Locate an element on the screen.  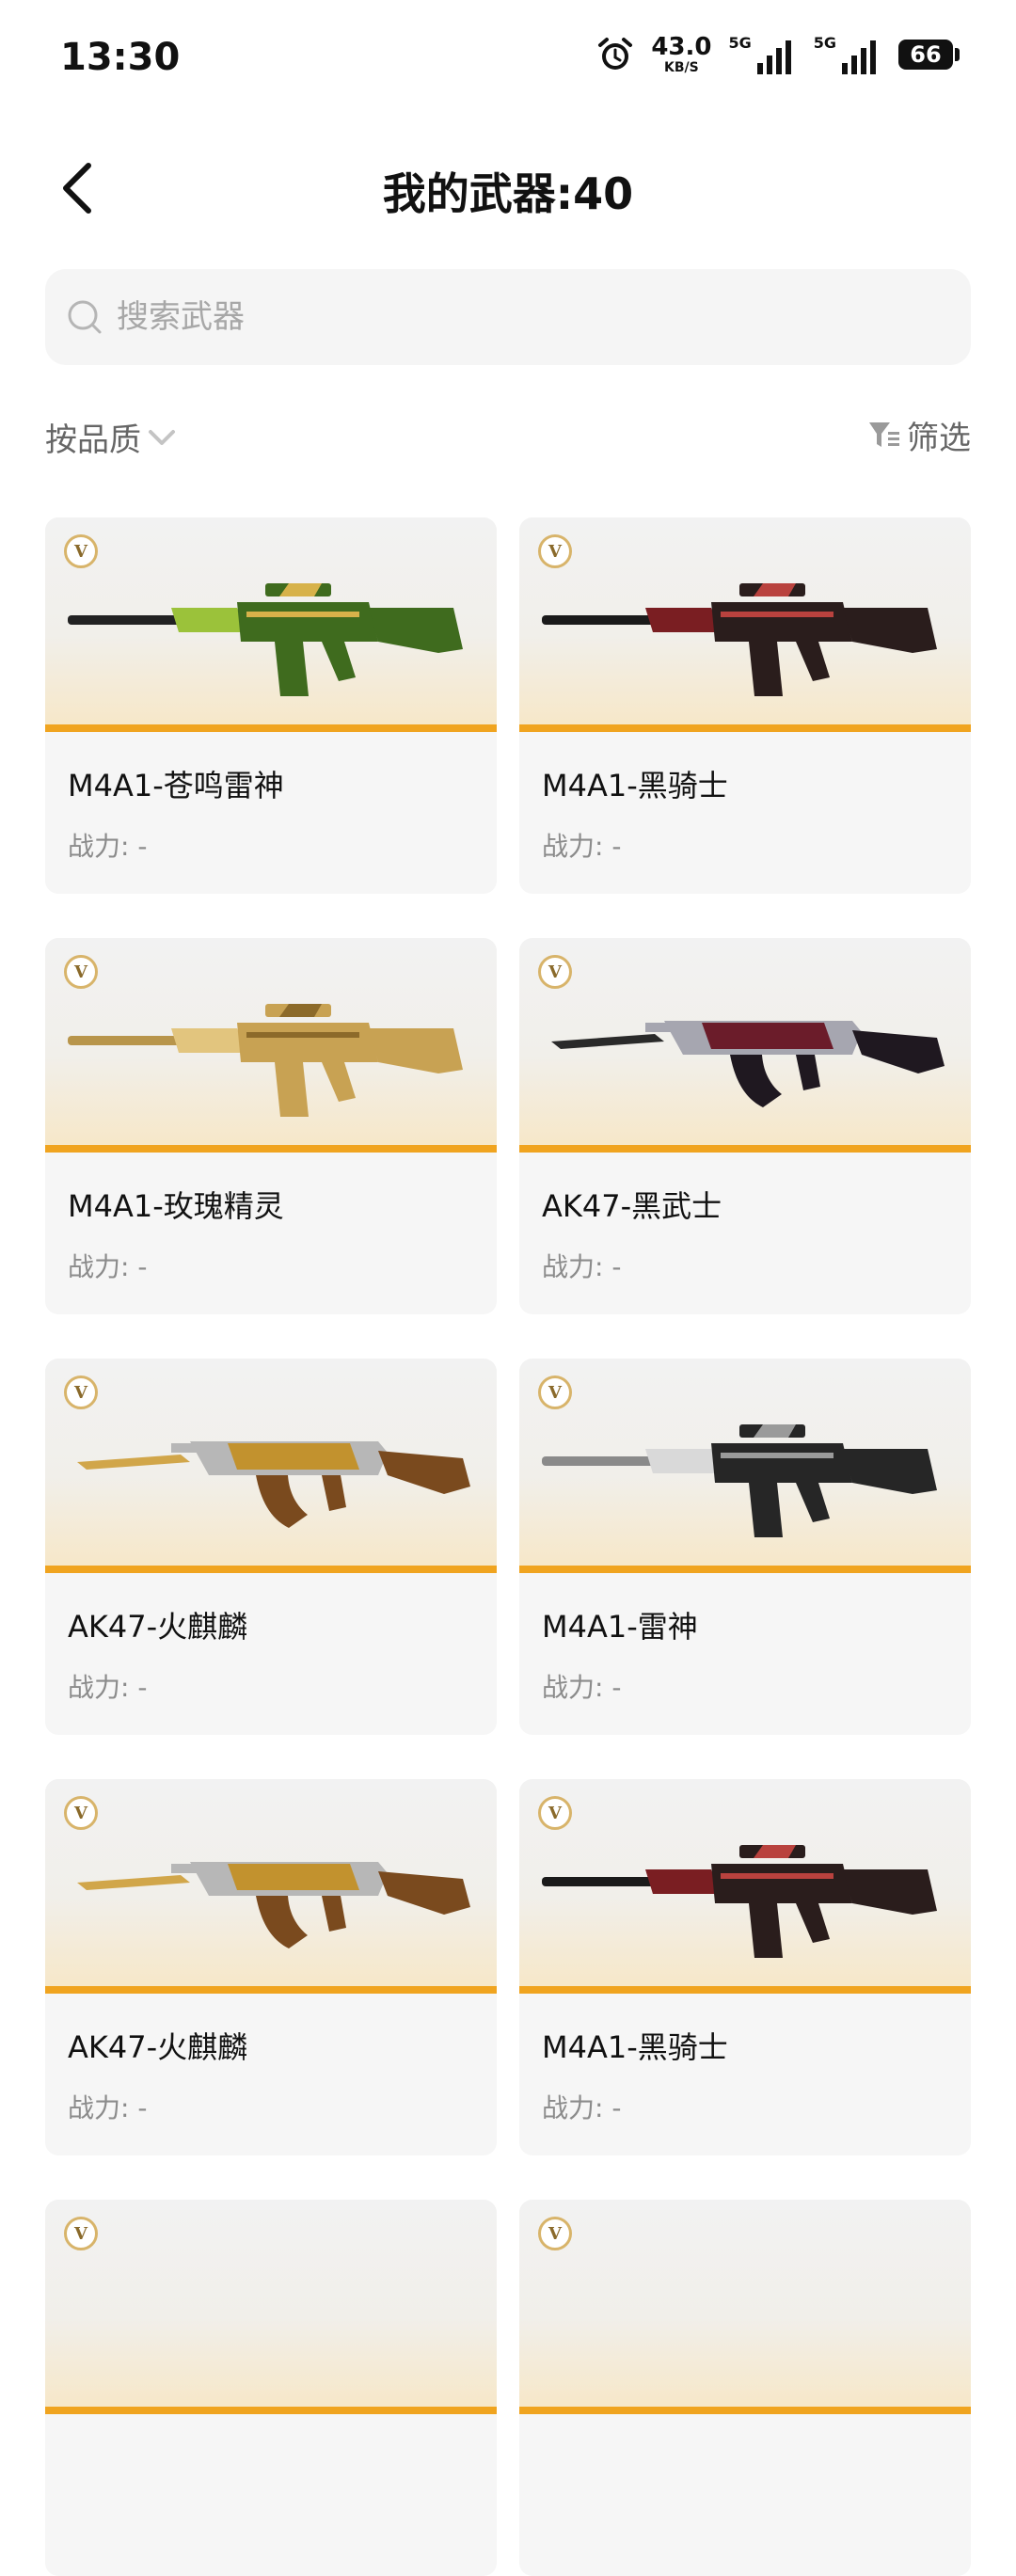
network-speed-value: 43.0 is located at coordinates (682, 46).